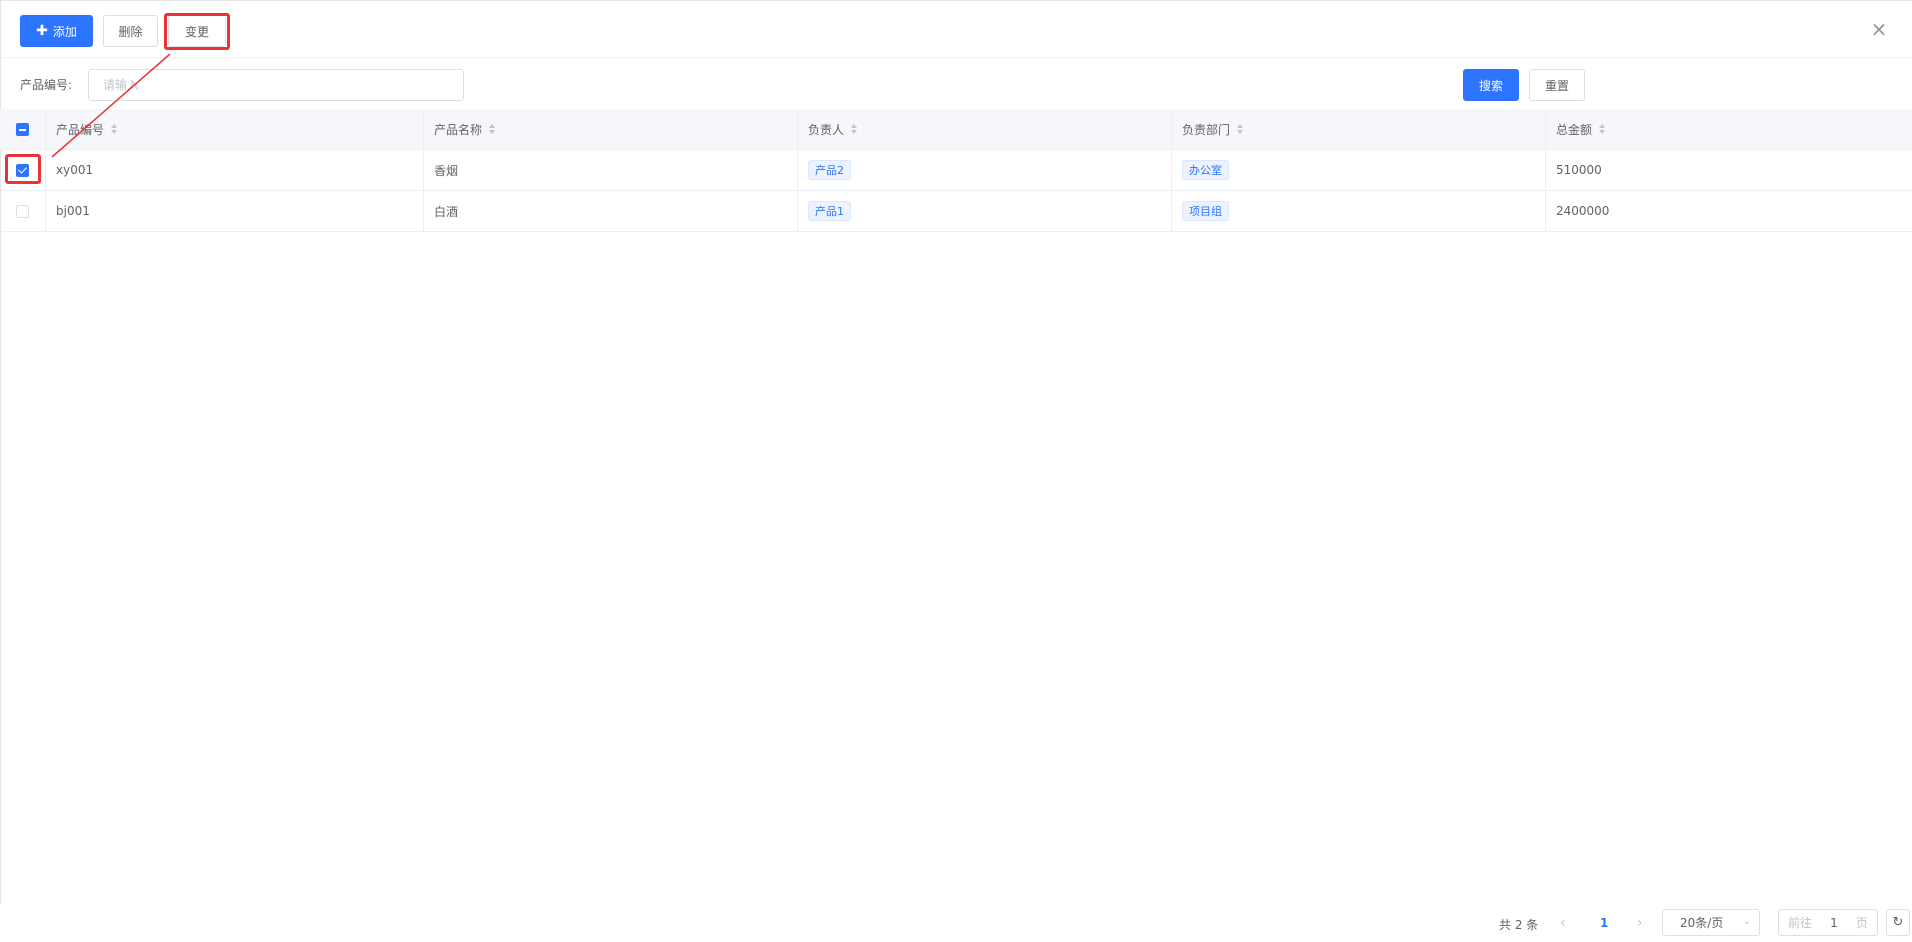 The height and width of the screenshot is (942, 1912). What do you see at coordinates (829, 170) in the screenshot?
I see `owner-tag: 产品2` at bounding box center [829, 170].